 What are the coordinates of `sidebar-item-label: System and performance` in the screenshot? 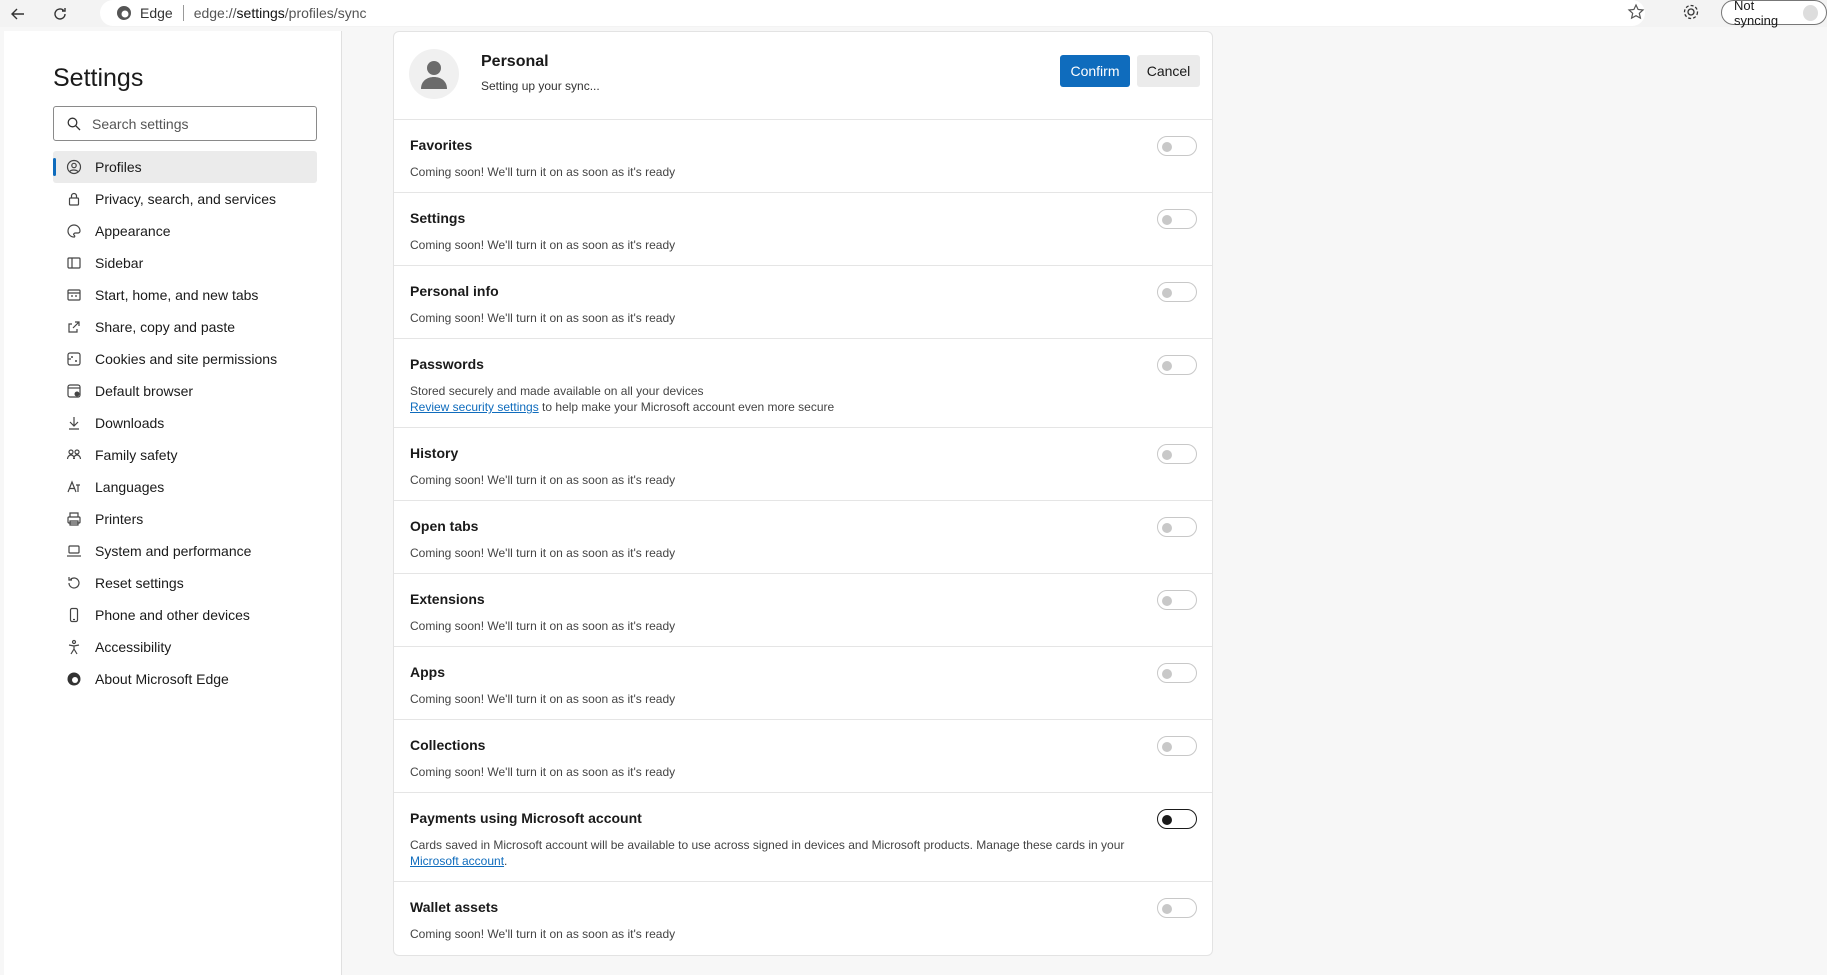 It's located at (173, 551).